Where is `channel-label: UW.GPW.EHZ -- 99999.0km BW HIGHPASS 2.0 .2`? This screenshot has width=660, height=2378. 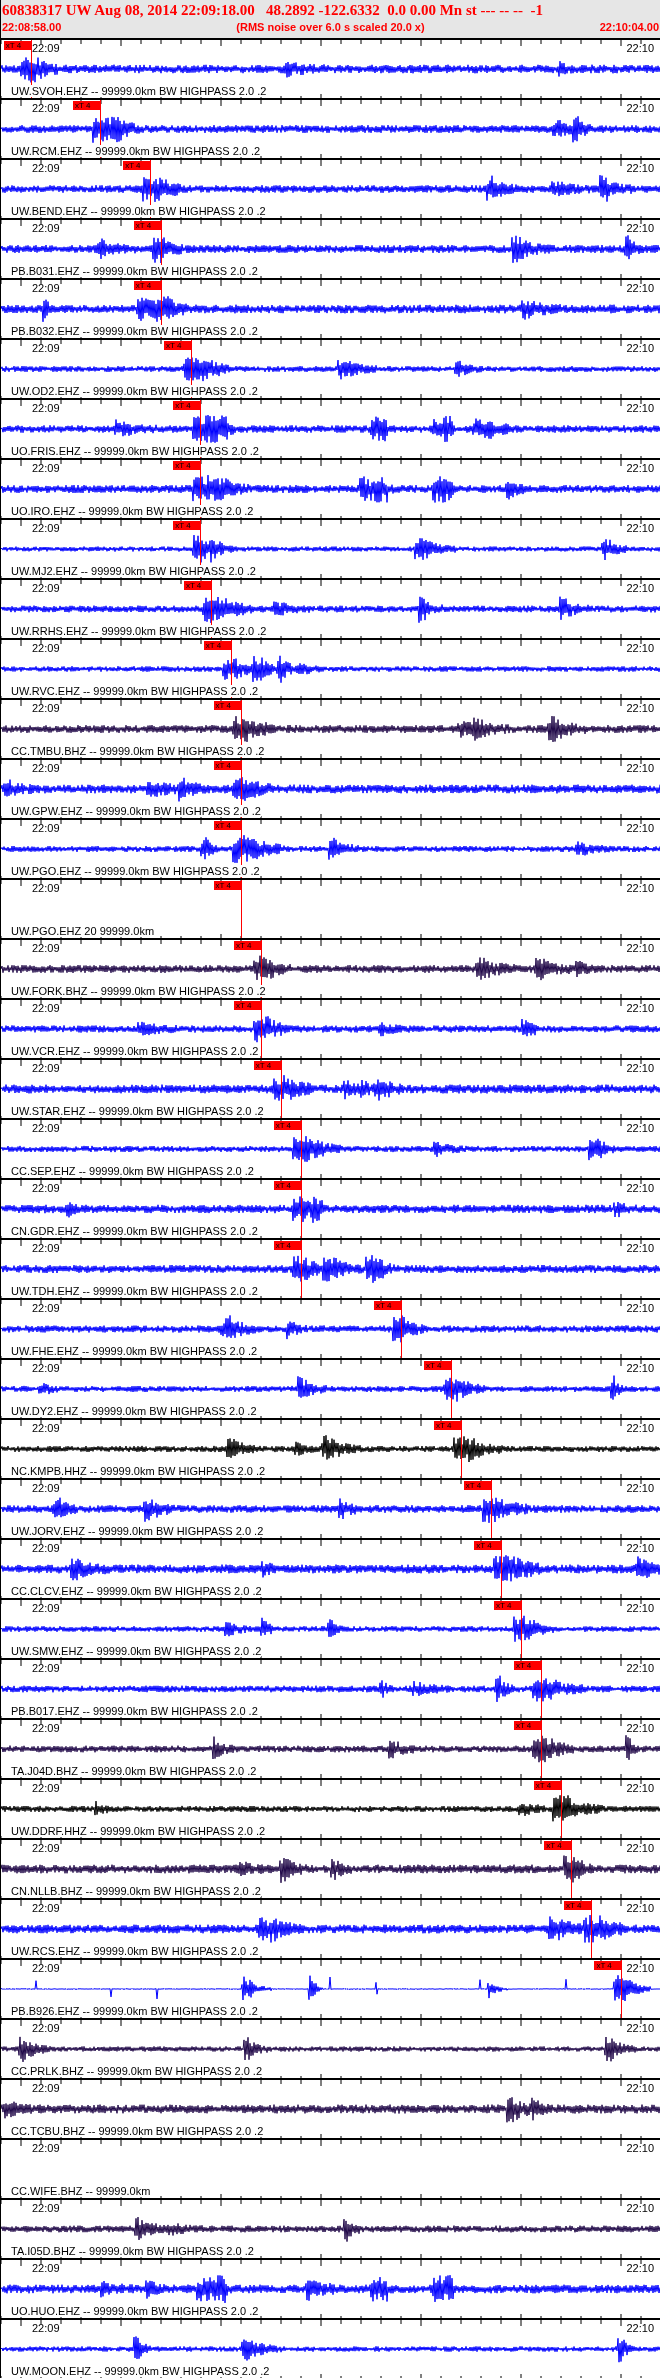
channel-label: UW.GPW.EHZ -- 99999.0km BW HIGHPASS 2.0 .2 is located at coordinates (136, 811).